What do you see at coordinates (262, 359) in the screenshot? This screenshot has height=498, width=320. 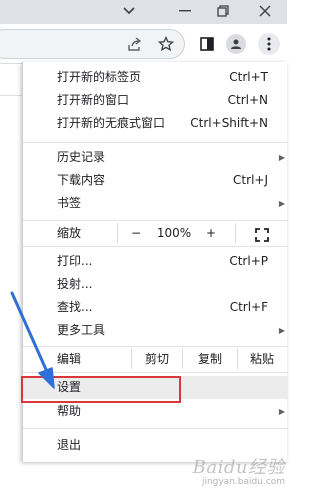 I see `paste-button: 粘贴` at bounding box center [262, 359].